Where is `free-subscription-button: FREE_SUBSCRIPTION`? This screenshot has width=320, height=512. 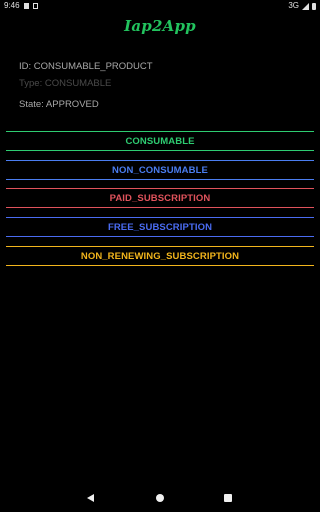
free-subscription-button: FREE_SUBSCRIPTION is located at coordinates (160, 227).